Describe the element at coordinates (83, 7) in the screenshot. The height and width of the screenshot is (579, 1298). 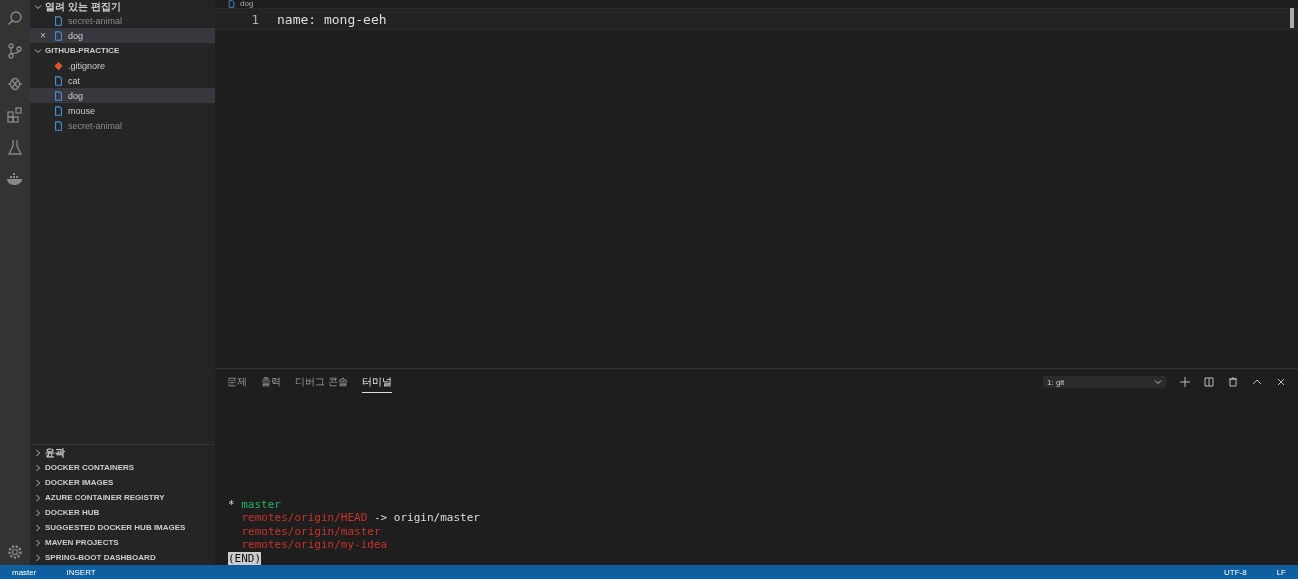
I see `section-title: 열려 있는 편집기` at that location.